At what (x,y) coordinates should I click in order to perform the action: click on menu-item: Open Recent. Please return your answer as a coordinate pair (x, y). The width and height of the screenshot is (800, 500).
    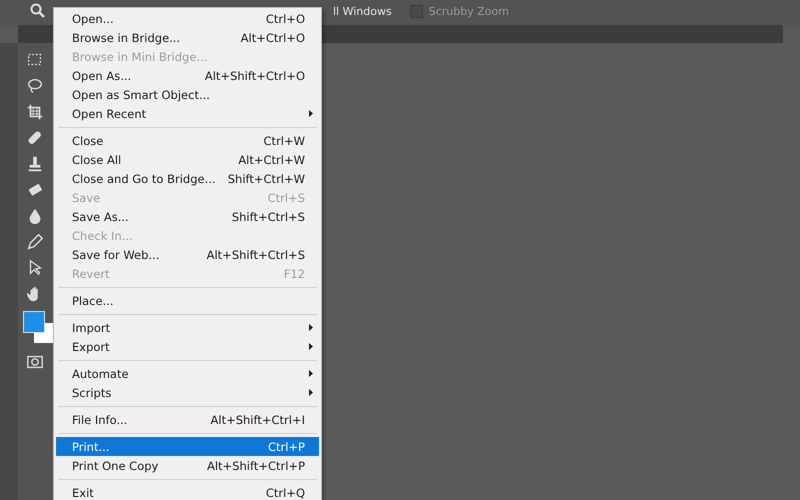
    Looking at the image, I should click on (187, 113).